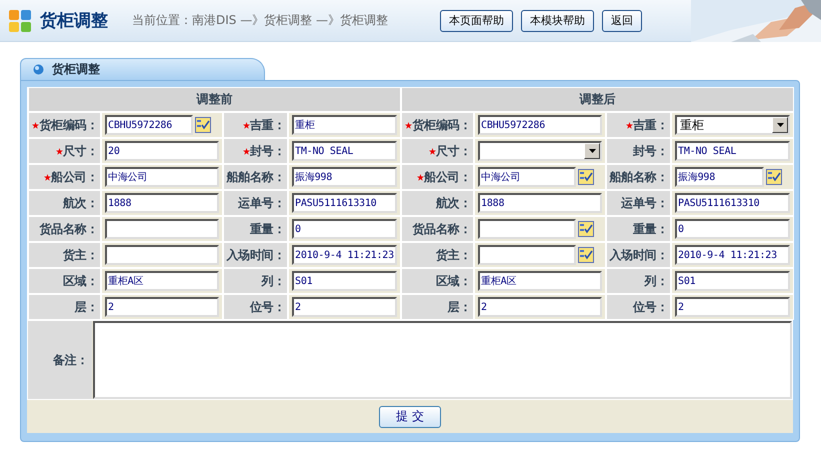  What do you see at coordinates (344, 125) in the screenshot?
I see `input-field: 重柜` at bounding box center [344, 125].